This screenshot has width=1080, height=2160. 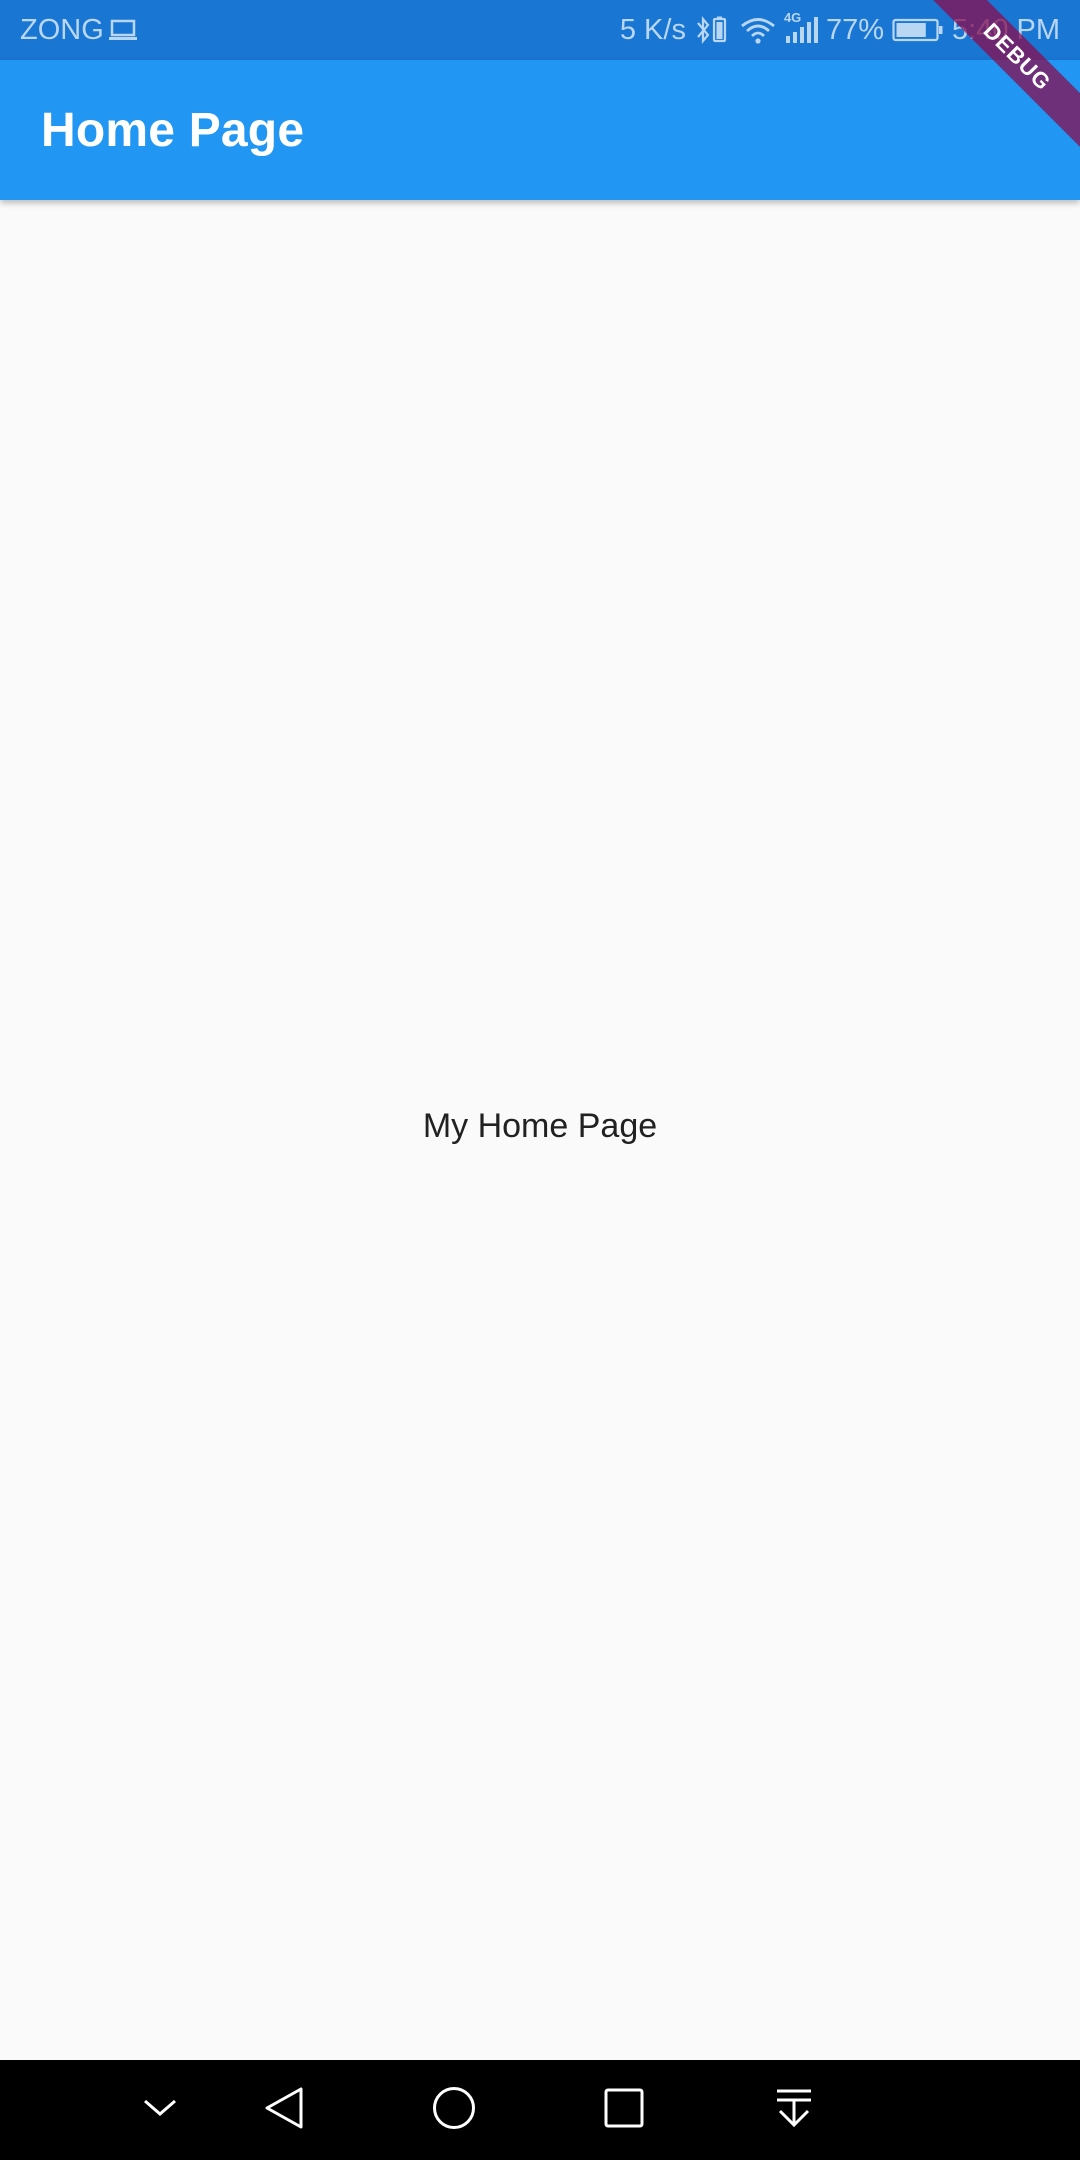 I want to click on home-button, so click(x=454, y=2110).